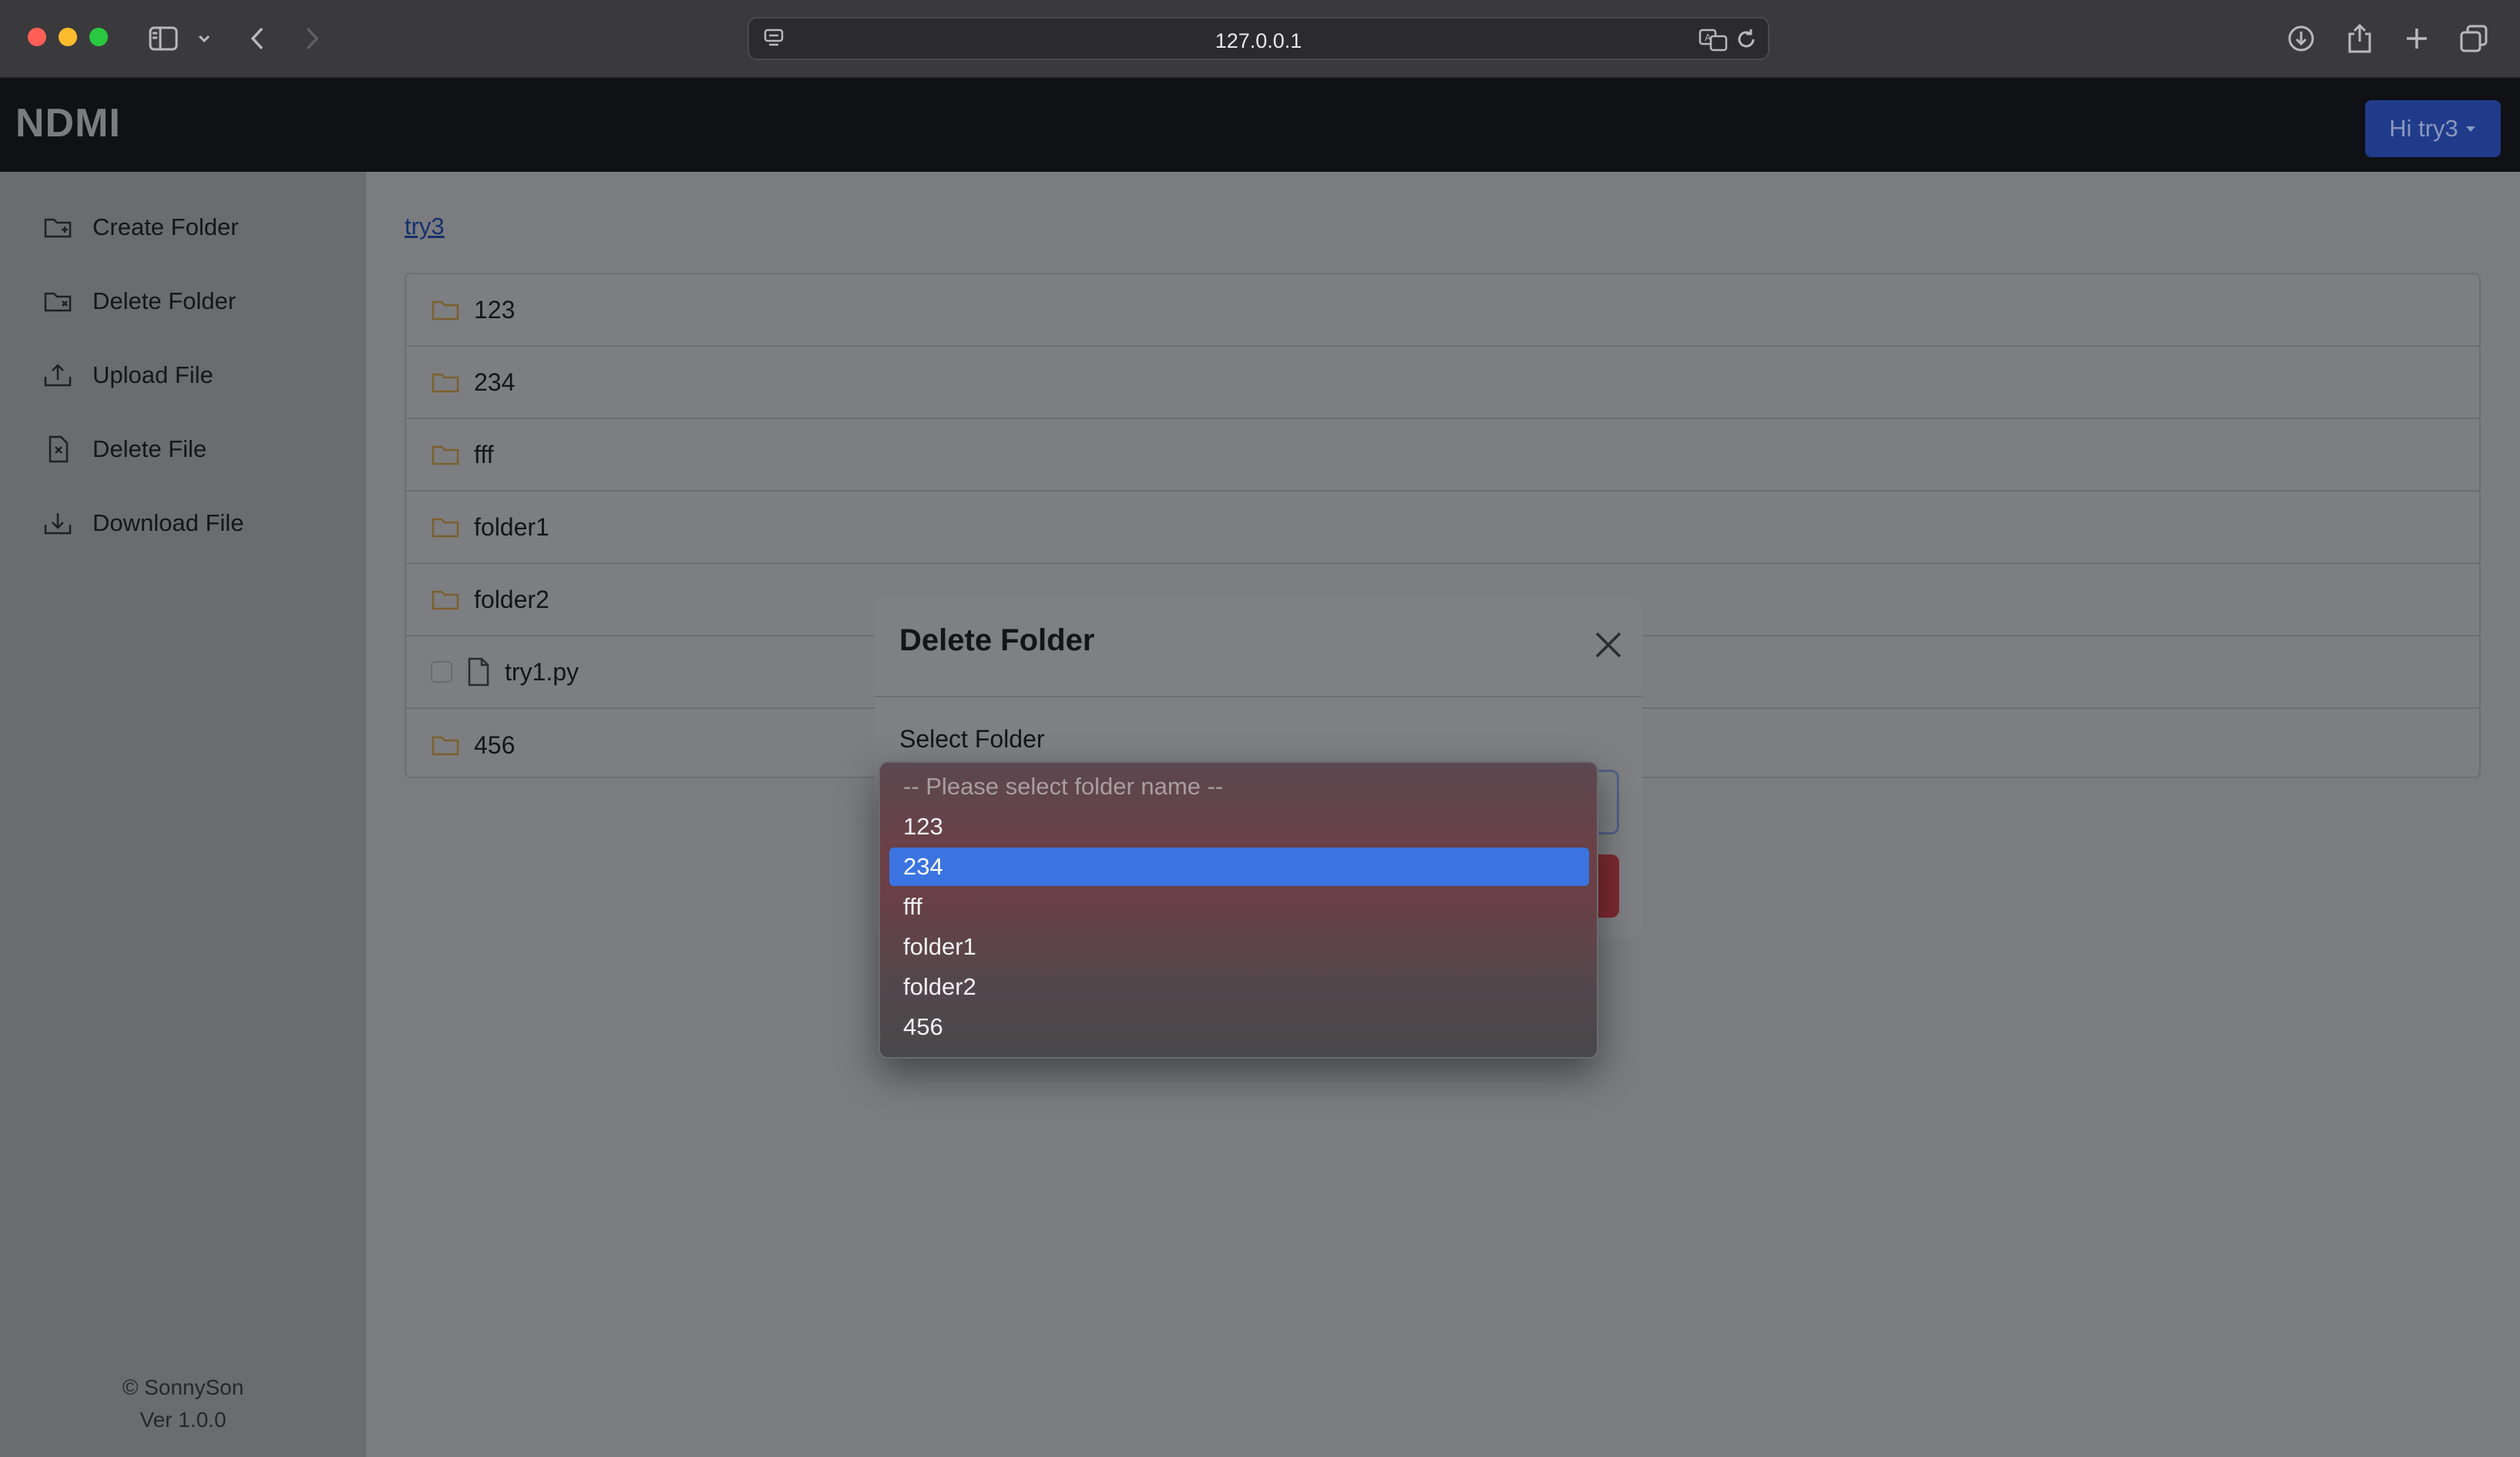 The width and height of the screenshot is (2520, 1457). Describe the element at coordinates (495, 382) in the screenshot. I see `list-item-name: 234` at that location.